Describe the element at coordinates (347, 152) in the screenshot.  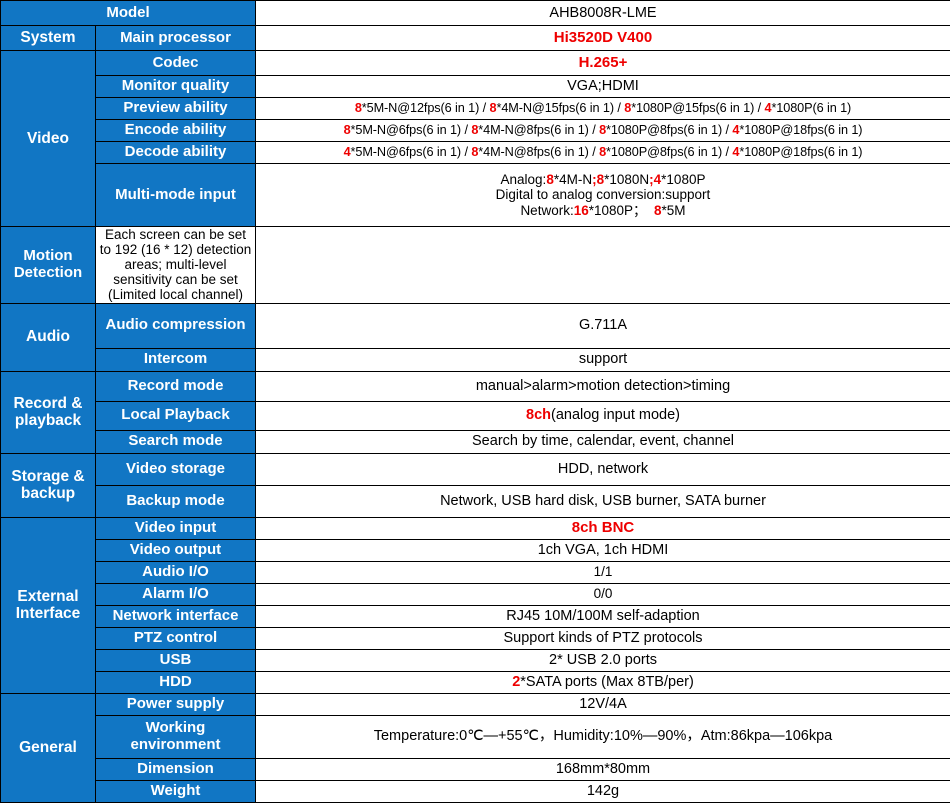
I see `seg-red: 4` at that location.